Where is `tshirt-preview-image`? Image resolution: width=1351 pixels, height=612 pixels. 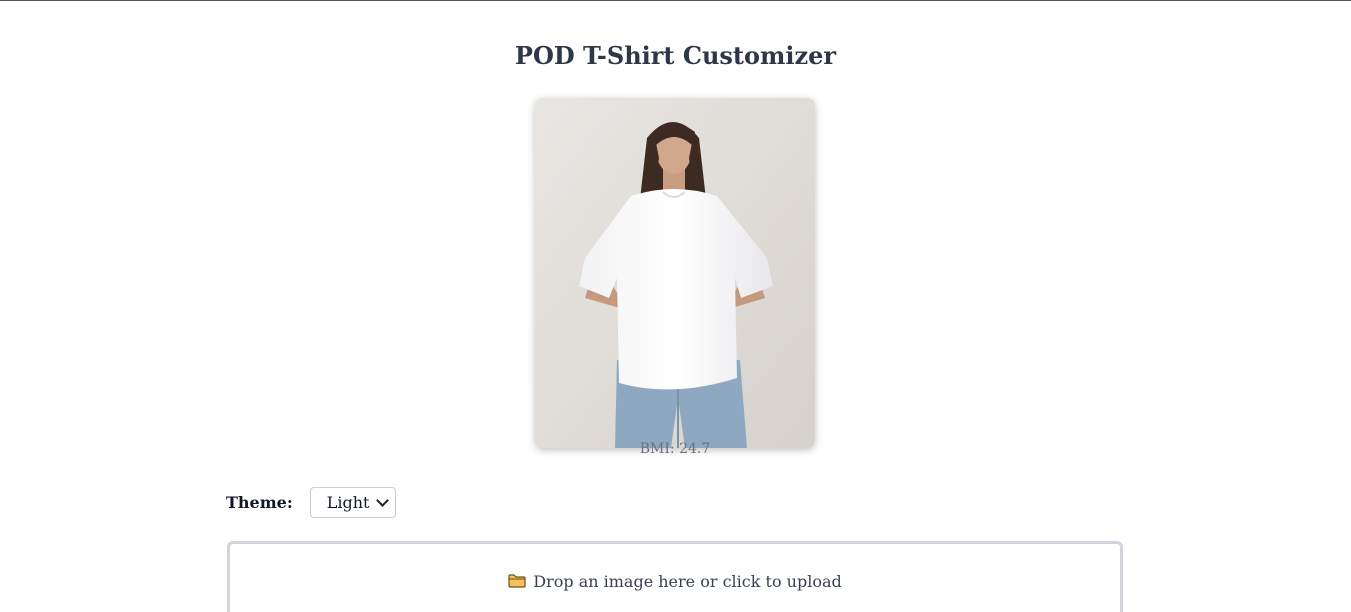
tshirt-preview-image is located at coordinates (675, 273).